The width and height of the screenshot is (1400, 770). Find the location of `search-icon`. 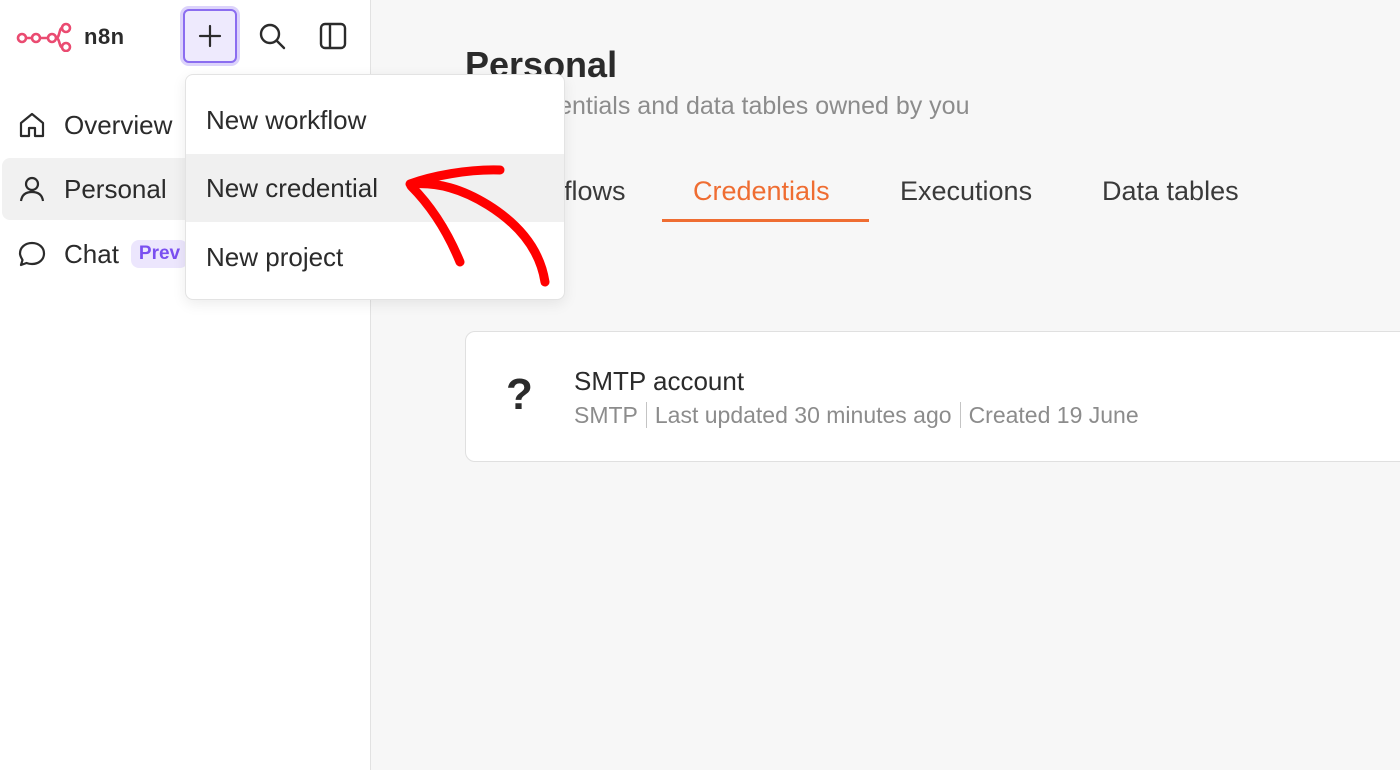

search-icon is located at coordinates (272, 36).